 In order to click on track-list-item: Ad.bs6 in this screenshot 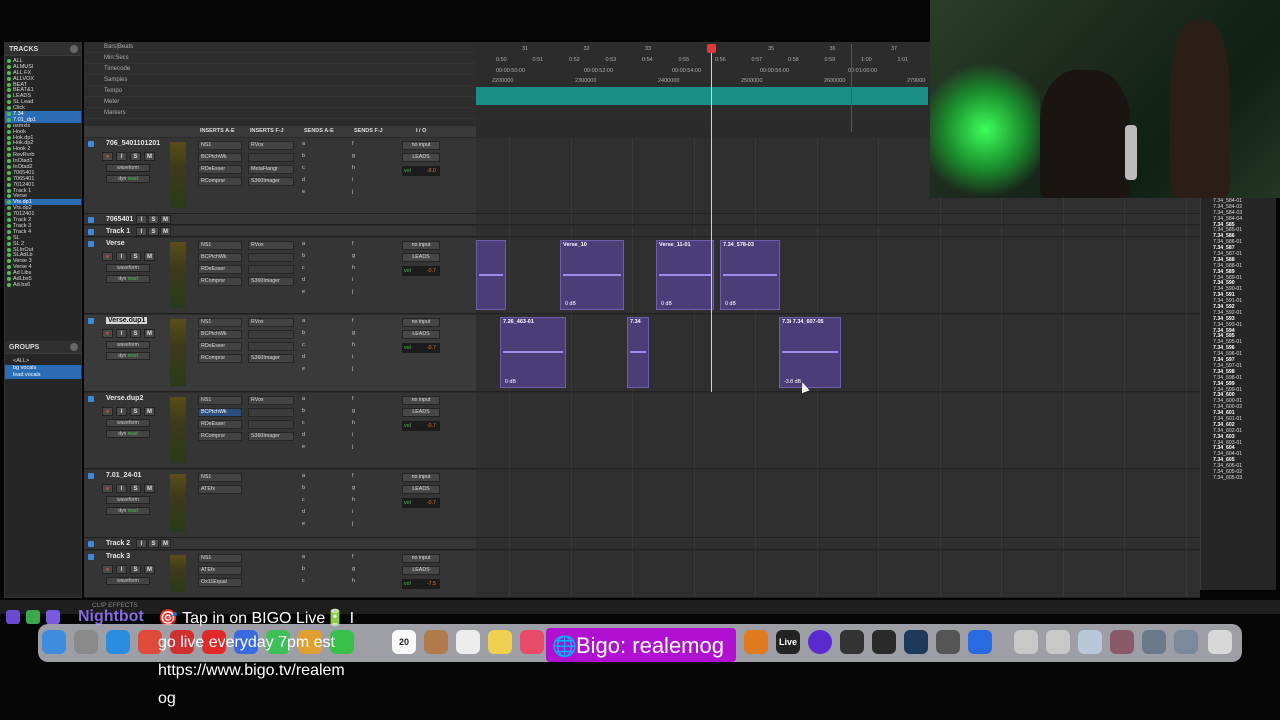, I will do `click(43, 285)`.